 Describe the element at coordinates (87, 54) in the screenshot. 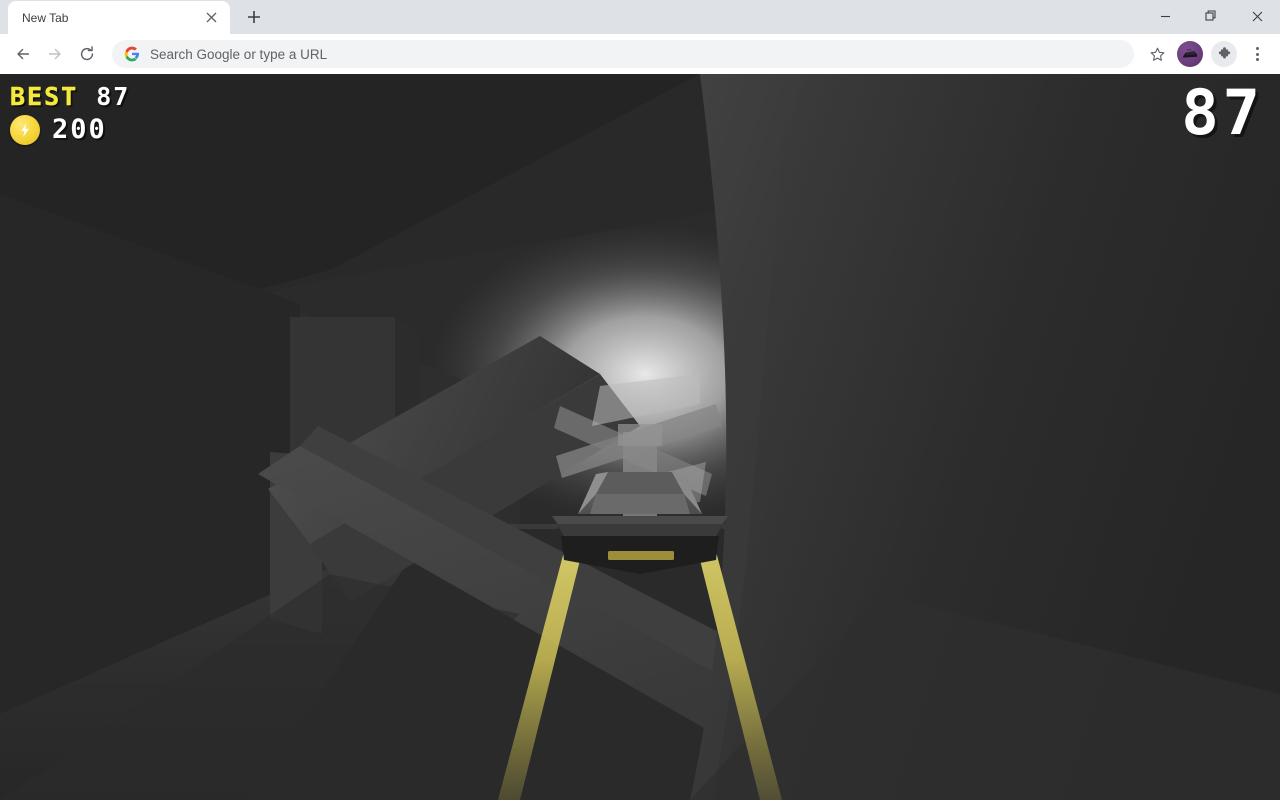

I see `reload-icon` at that location.